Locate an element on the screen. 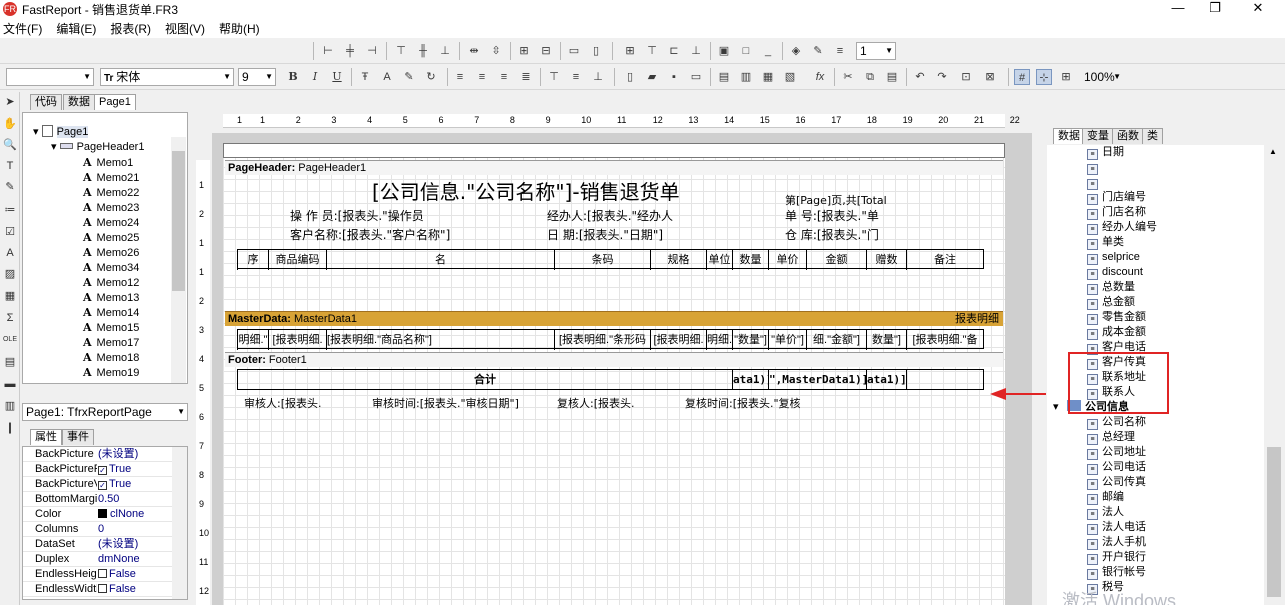 This screenshot has width=1285, height=605. hand-tool-icon: ✋ is located at coordinates (10, 124).